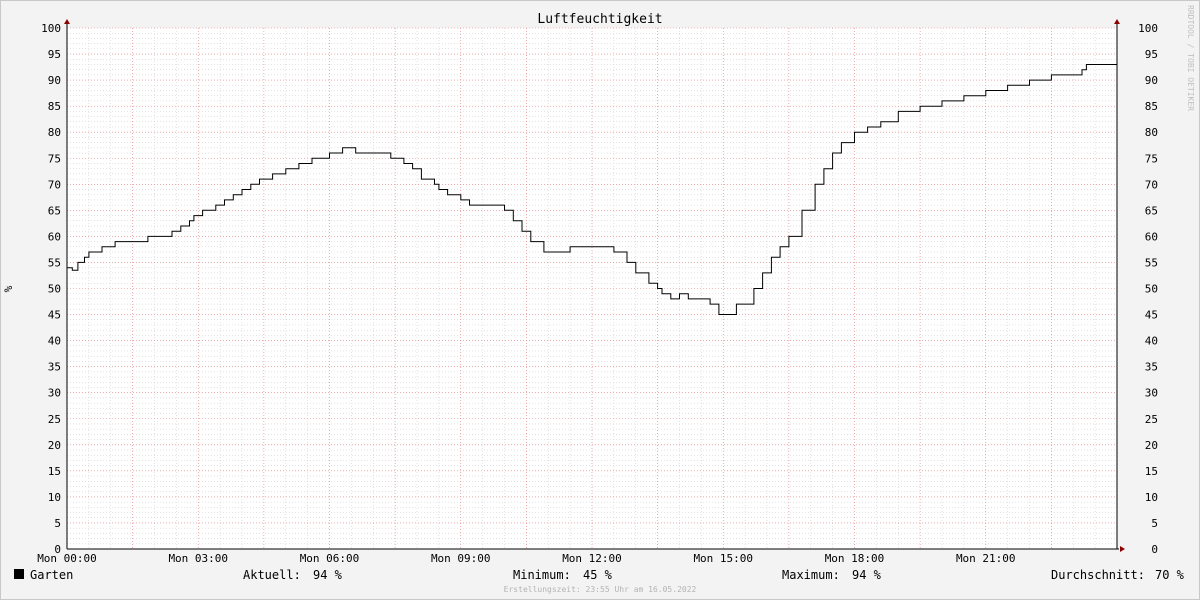  What do you see at coordinates (54, 419) in the screenshot?
I see `y-tick-label-left: 25` at bounding box center [54, 419].